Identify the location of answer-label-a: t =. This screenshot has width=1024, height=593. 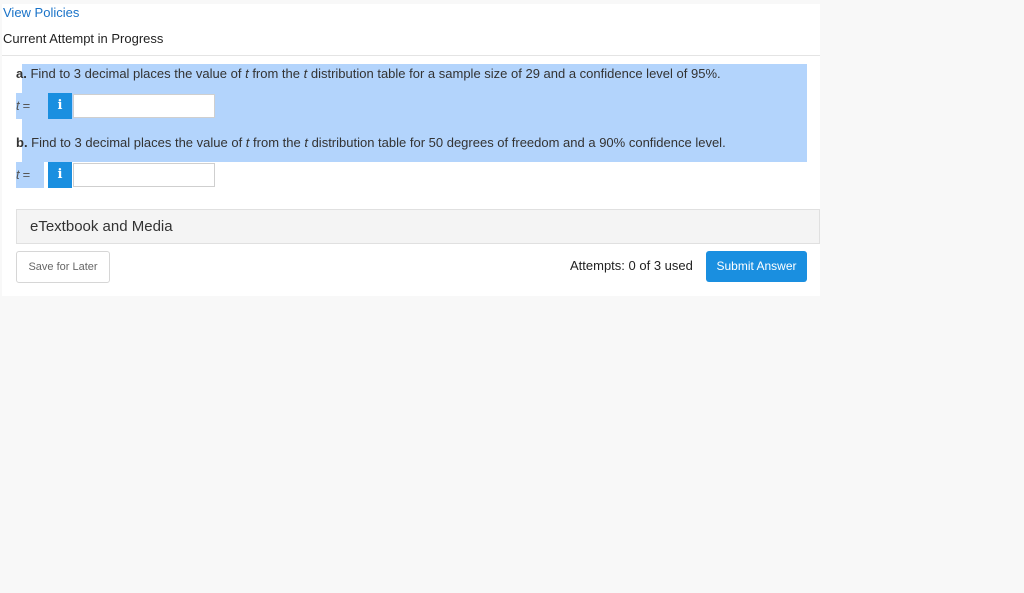
(30, 106).